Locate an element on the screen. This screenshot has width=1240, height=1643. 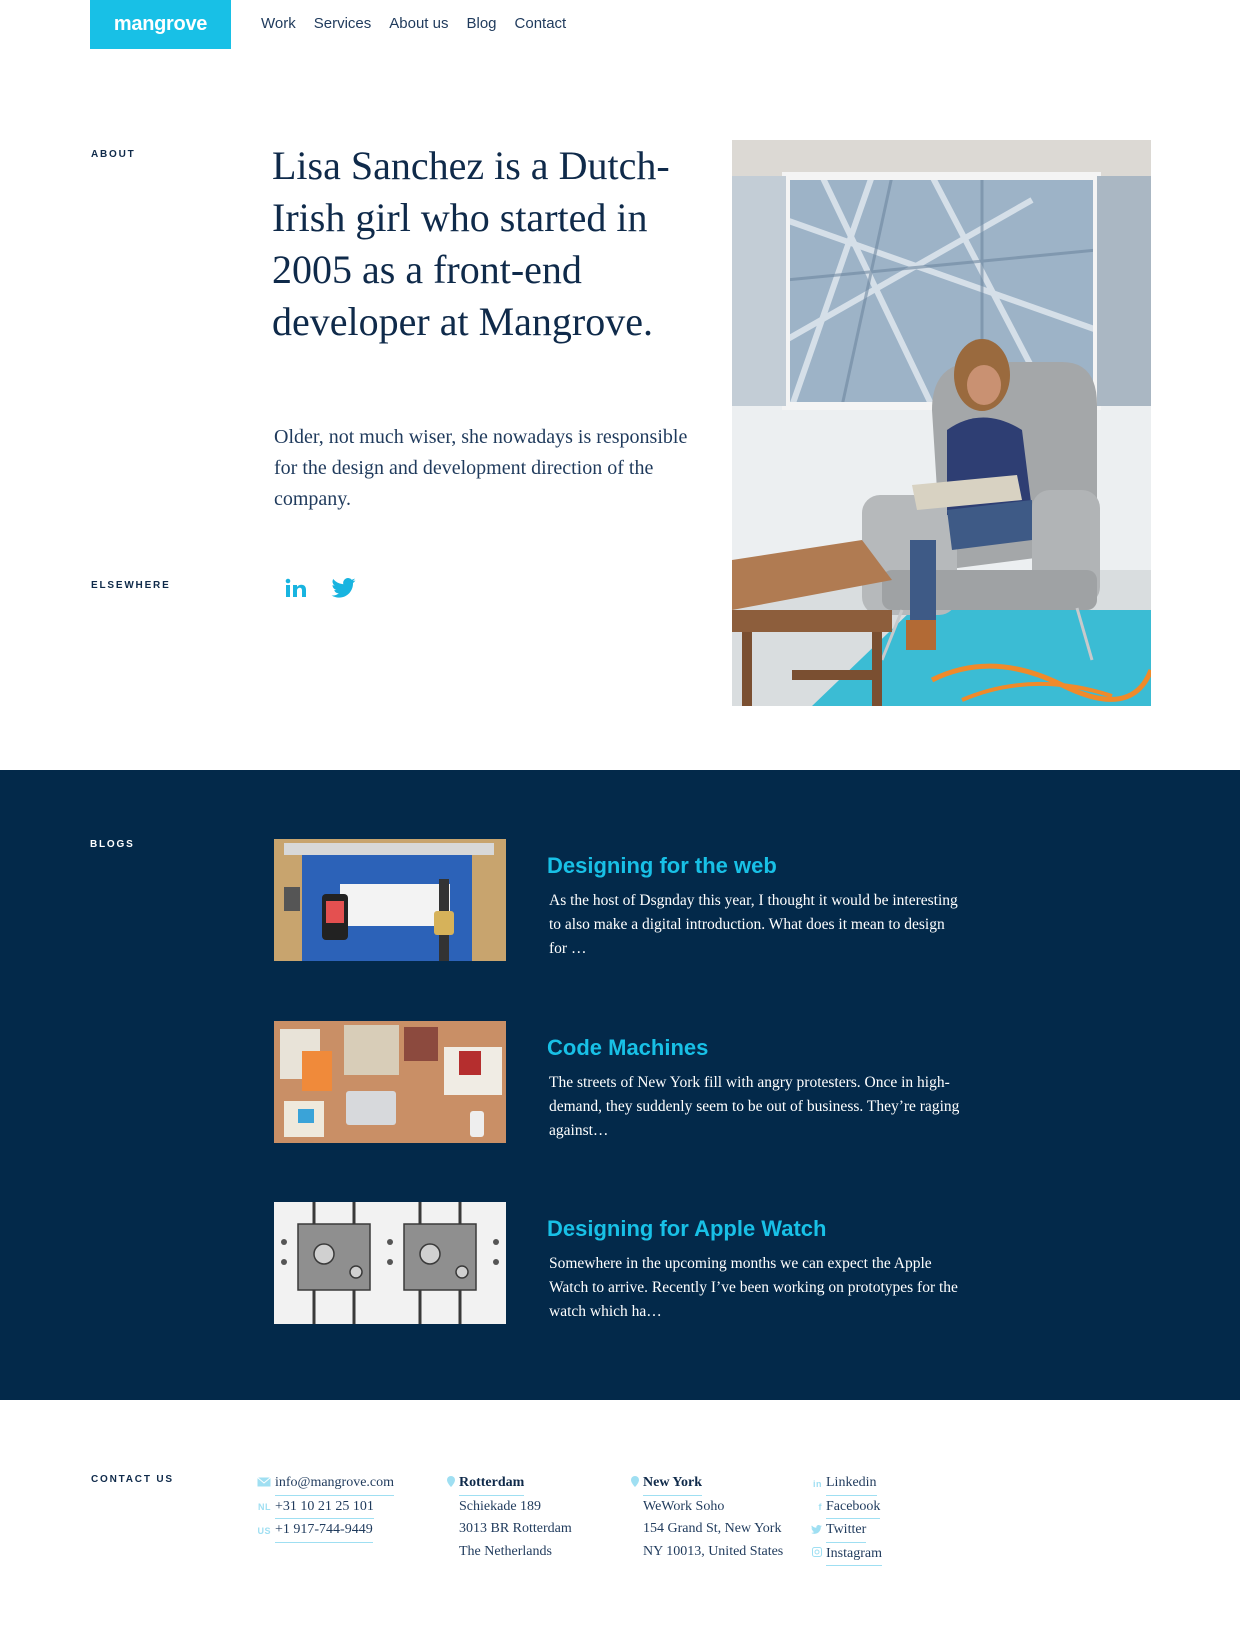
main-nav: Work Services About us Blog Contact is located at coordinates (422, 23).